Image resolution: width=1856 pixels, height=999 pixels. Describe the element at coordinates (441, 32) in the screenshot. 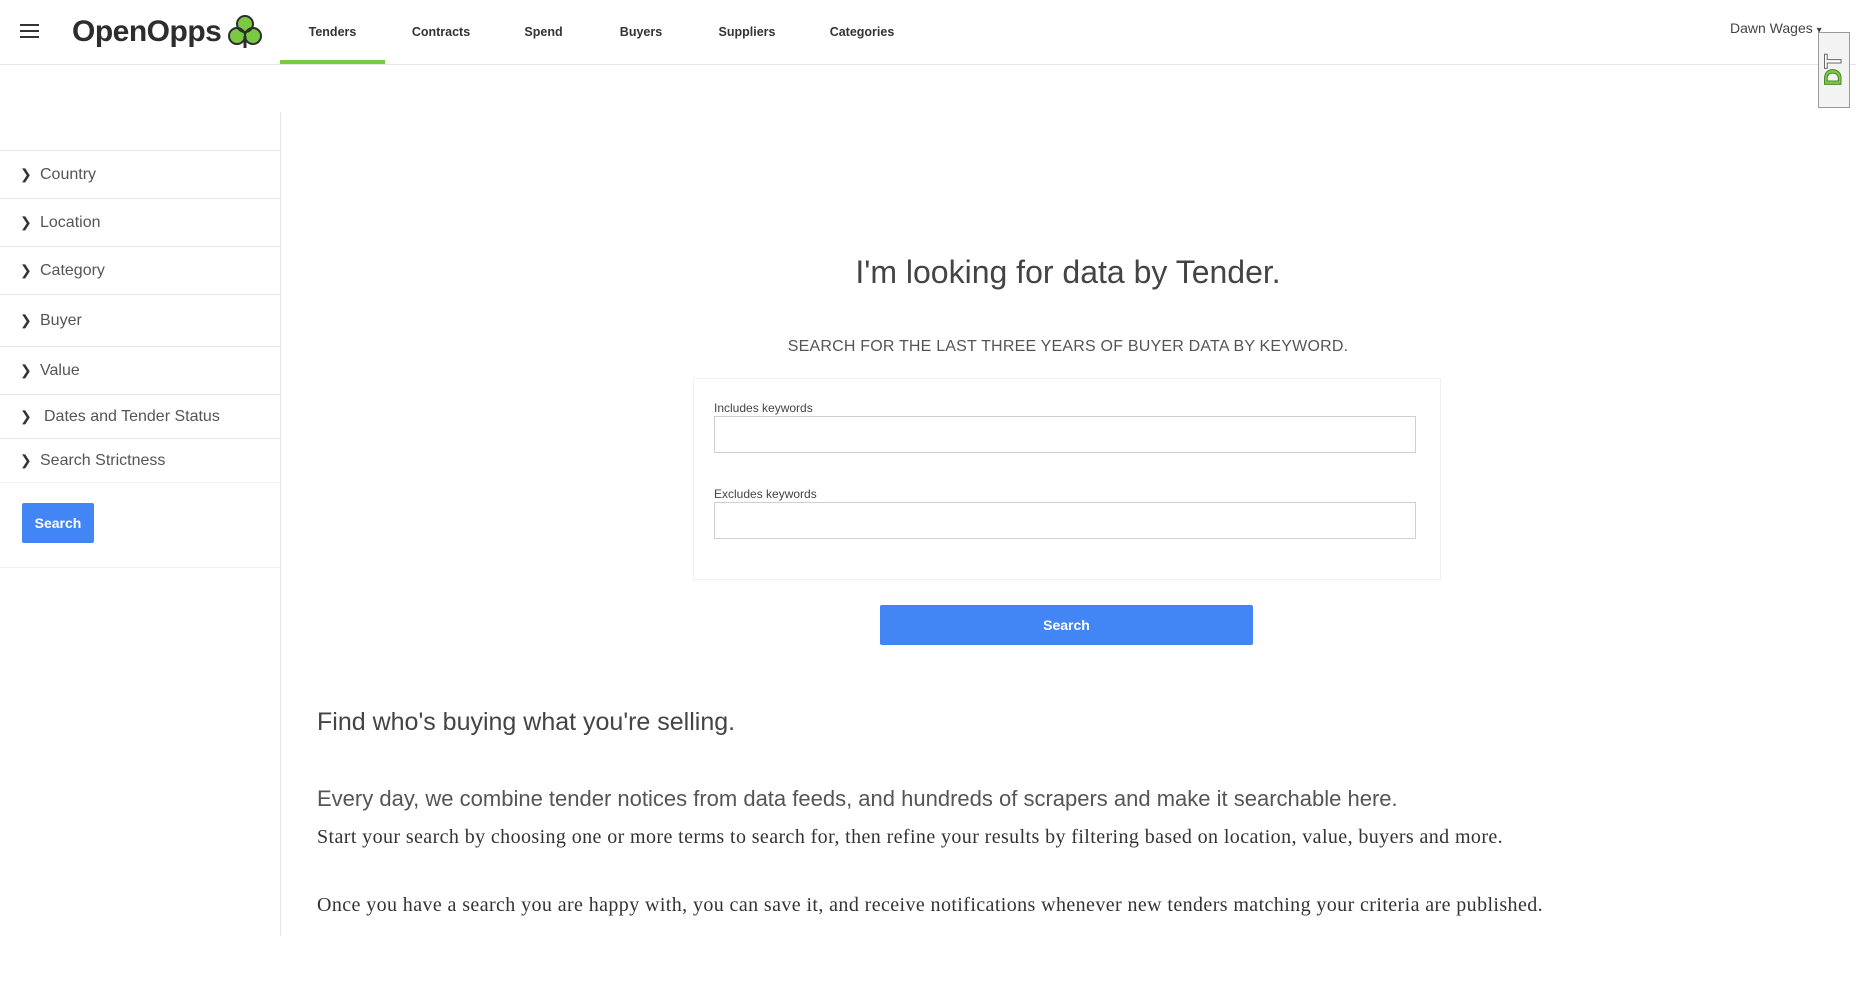

I see `nav-contracts: Contracts` at that location.